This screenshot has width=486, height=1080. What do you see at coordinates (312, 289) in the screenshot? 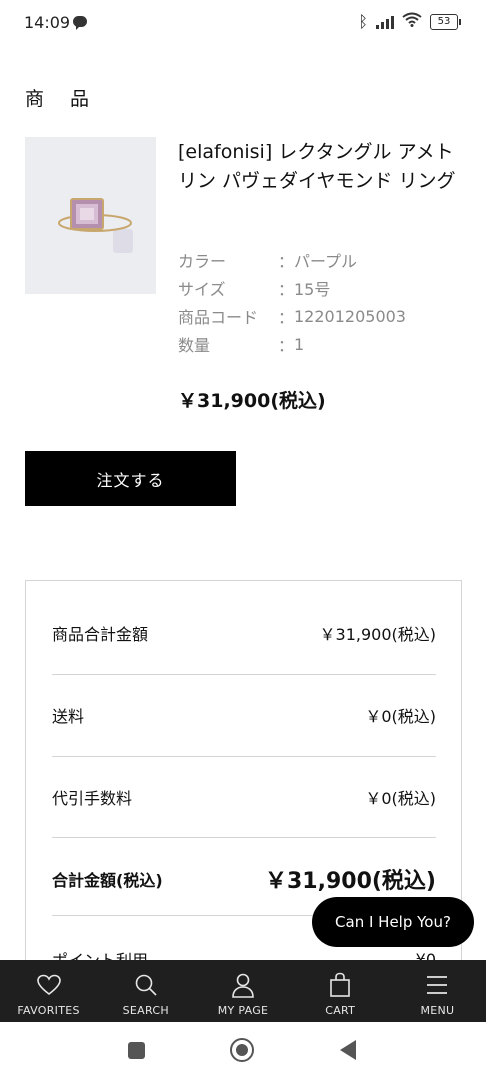
I see `spec-value: 15号` at bounding box center [312, 289].